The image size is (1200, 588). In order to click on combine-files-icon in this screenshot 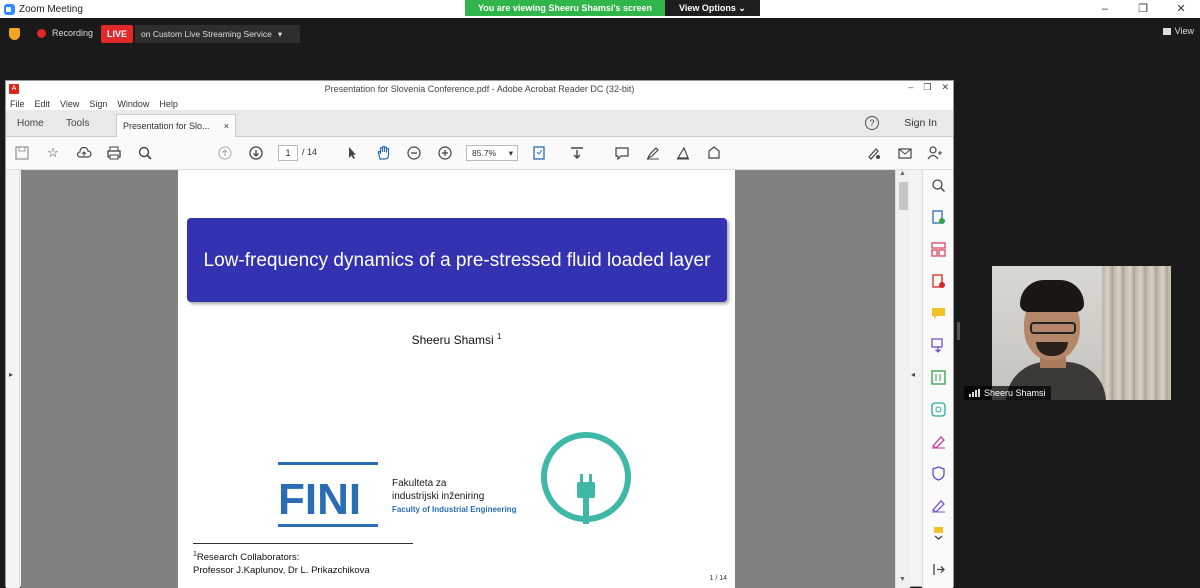, I will do `click(938, 345)`.